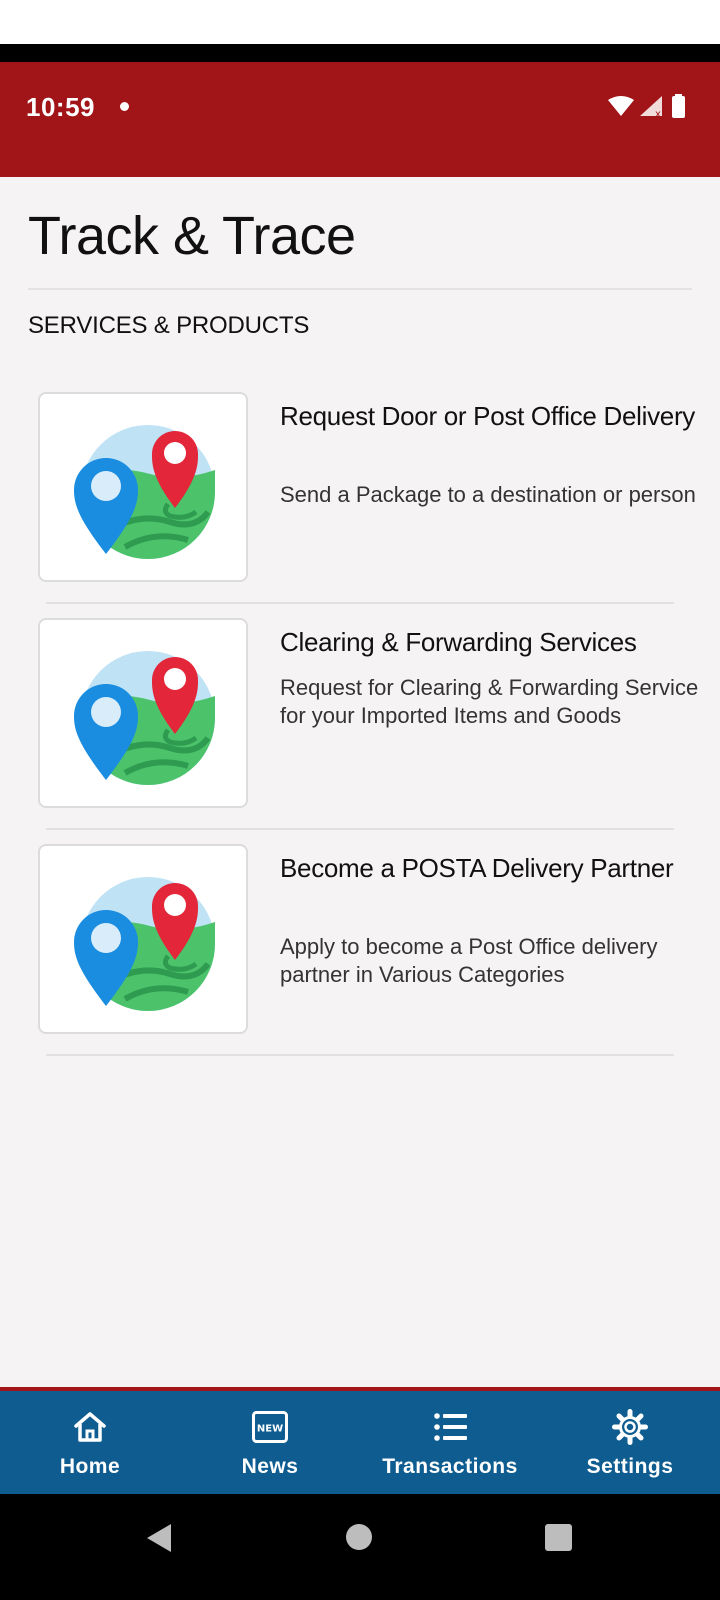 The width and height of the screenshot is (720, 1600). What do you see at coordinates (678, 107) in the screenshot?
I see `battery-icon` at bounding box center [678, 107].